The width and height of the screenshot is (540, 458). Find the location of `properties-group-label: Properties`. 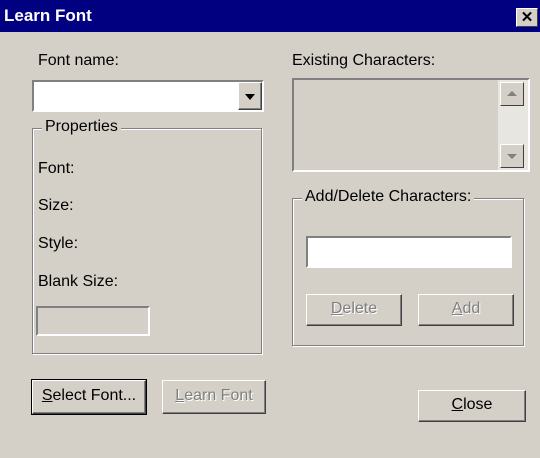

properties-group-label: Properties is located at coordinates (81, 127).